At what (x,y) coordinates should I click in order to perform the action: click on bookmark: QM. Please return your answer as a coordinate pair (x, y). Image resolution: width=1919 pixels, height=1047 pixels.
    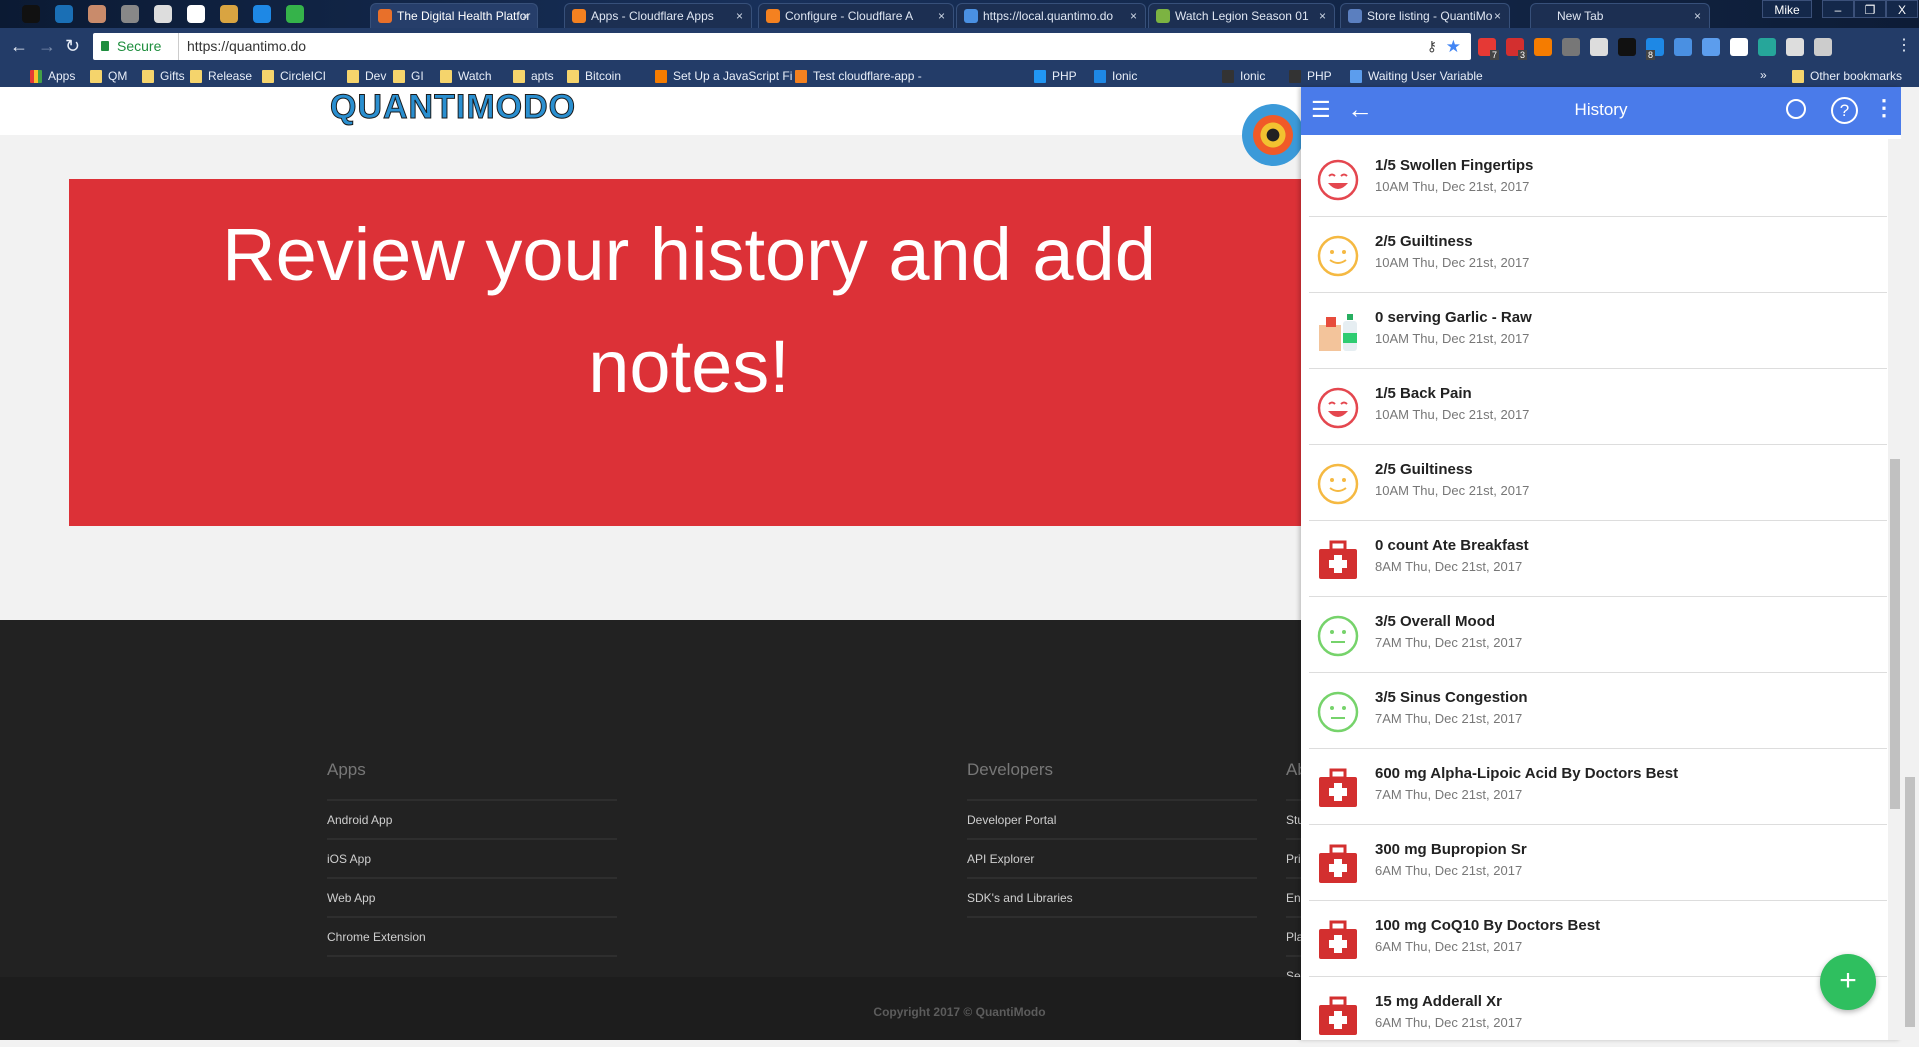
    Looking at the image, I should click on (108, 76).